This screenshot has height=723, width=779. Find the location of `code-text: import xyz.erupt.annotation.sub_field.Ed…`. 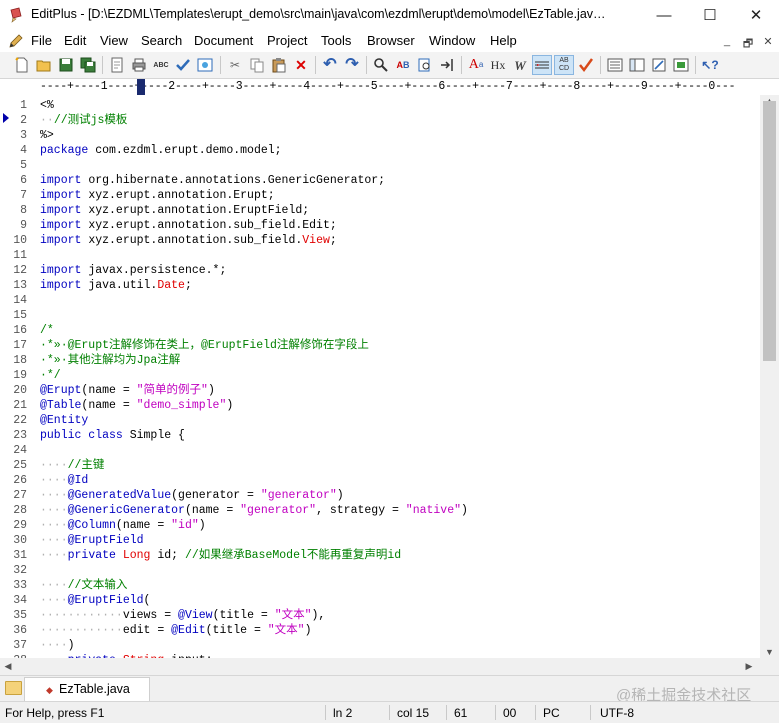

code-text: import xyz.erupt.annotation.sub_field.Ed… is located at coordinates (188, 225).